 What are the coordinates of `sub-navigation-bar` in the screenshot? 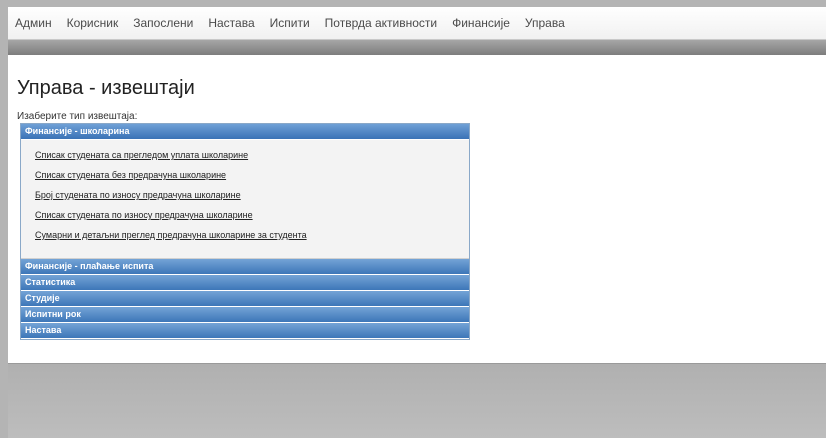 It's located at (417, 47).